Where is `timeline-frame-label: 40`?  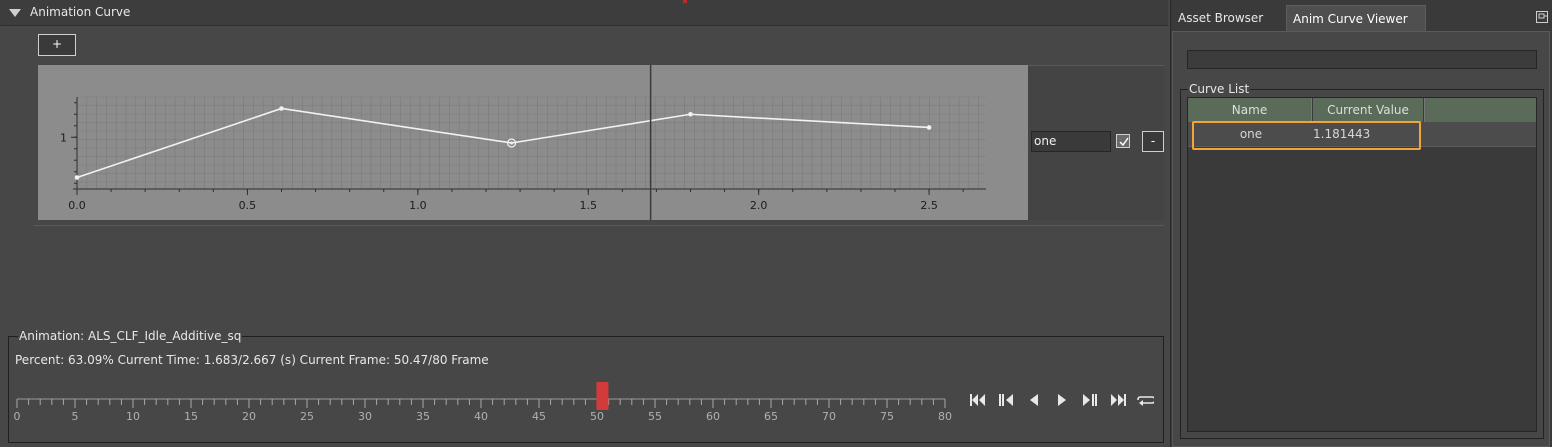 timeline-frame-label: 40 is located at coordinates (481, 416).